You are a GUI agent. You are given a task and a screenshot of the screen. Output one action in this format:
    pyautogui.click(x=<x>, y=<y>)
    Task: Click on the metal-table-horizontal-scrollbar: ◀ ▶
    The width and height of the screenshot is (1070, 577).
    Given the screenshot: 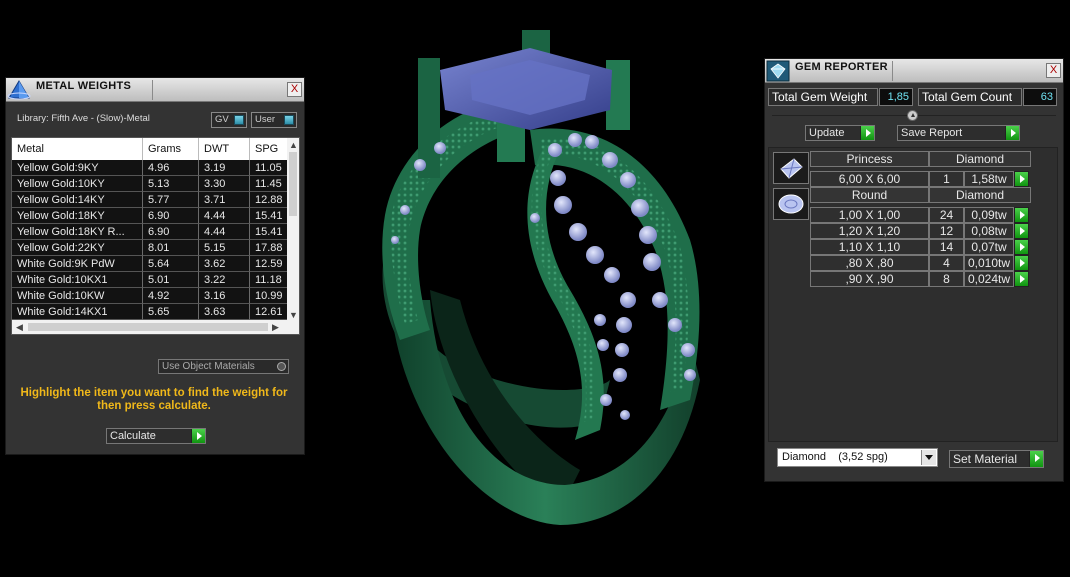 What is the action you would take?
    pyautogui.click(x=155, y=327)
    